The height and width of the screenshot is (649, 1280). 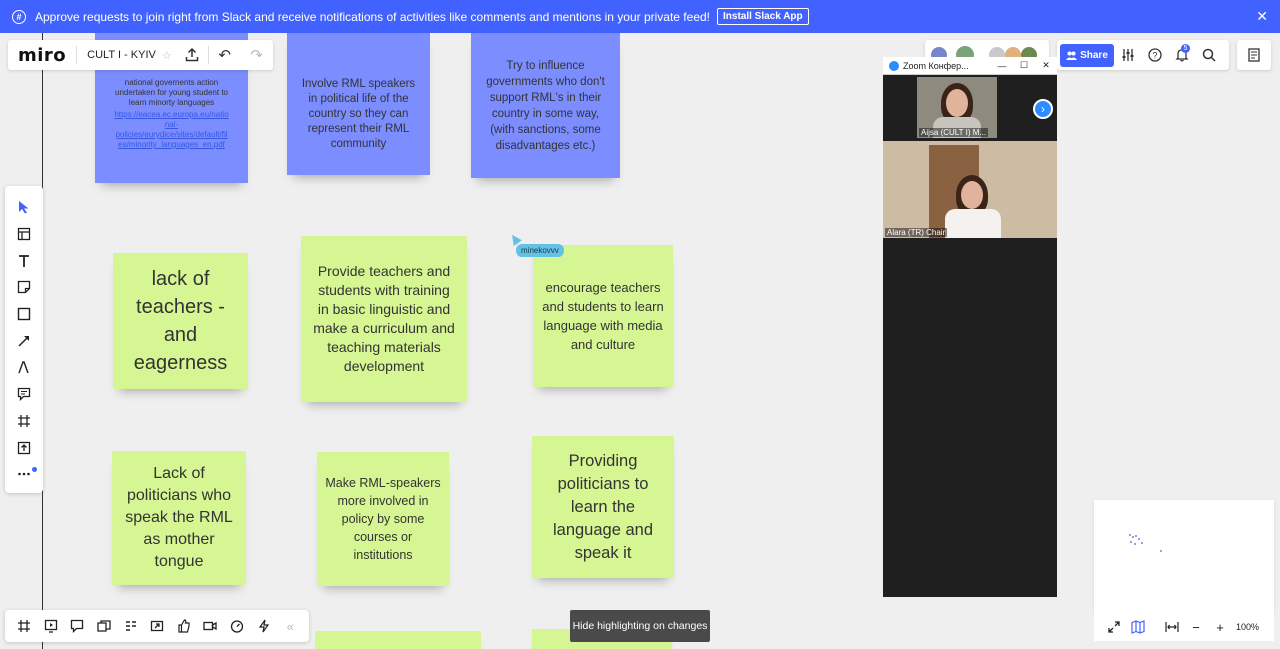 I want to click on templates-icon, so click(x=24, y=234).